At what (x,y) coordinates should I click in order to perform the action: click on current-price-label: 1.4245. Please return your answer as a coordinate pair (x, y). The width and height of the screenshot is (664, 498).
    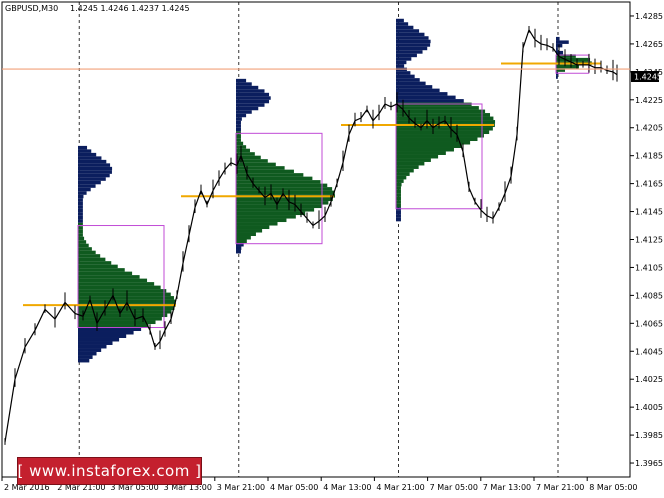
    Looking at the image, I should click on (648, 77).